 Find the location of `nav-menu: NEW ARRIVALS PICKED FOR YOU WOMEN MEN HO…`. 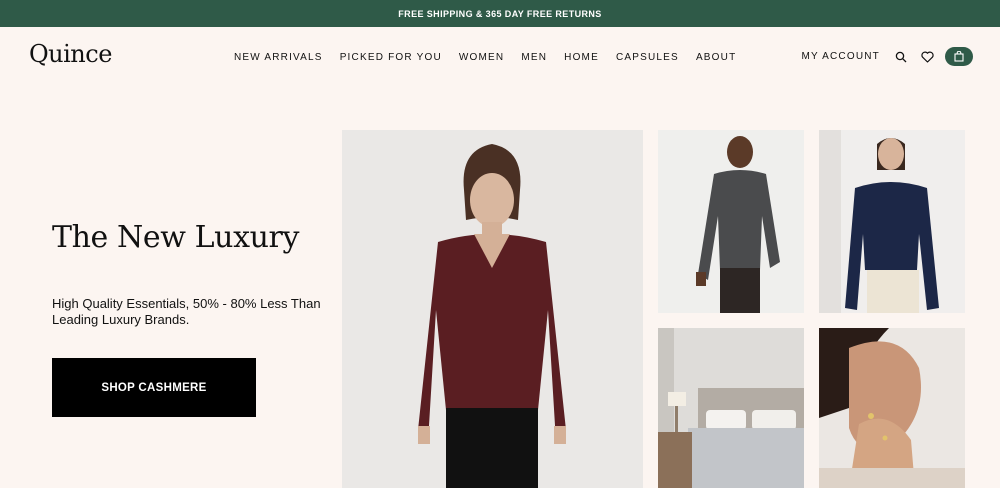

nav-menu: NEW ARRIVALS PICKED FOR YOU WOMEN MEN HO… is located at coordinates (485, 57).